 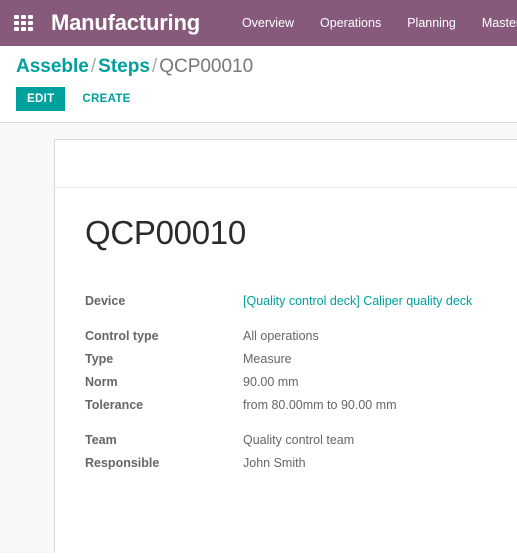 I want to click on field-label-team: Team, so click(x=101, y=439).